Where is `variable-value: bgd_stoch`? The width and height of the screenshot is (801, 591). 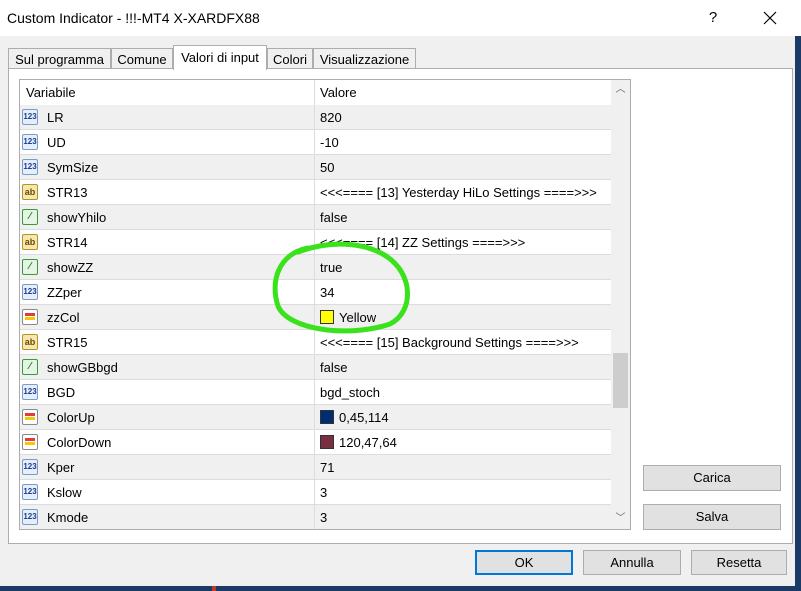 variable-value: bgd_stoch is located at coordinates (350, 392).